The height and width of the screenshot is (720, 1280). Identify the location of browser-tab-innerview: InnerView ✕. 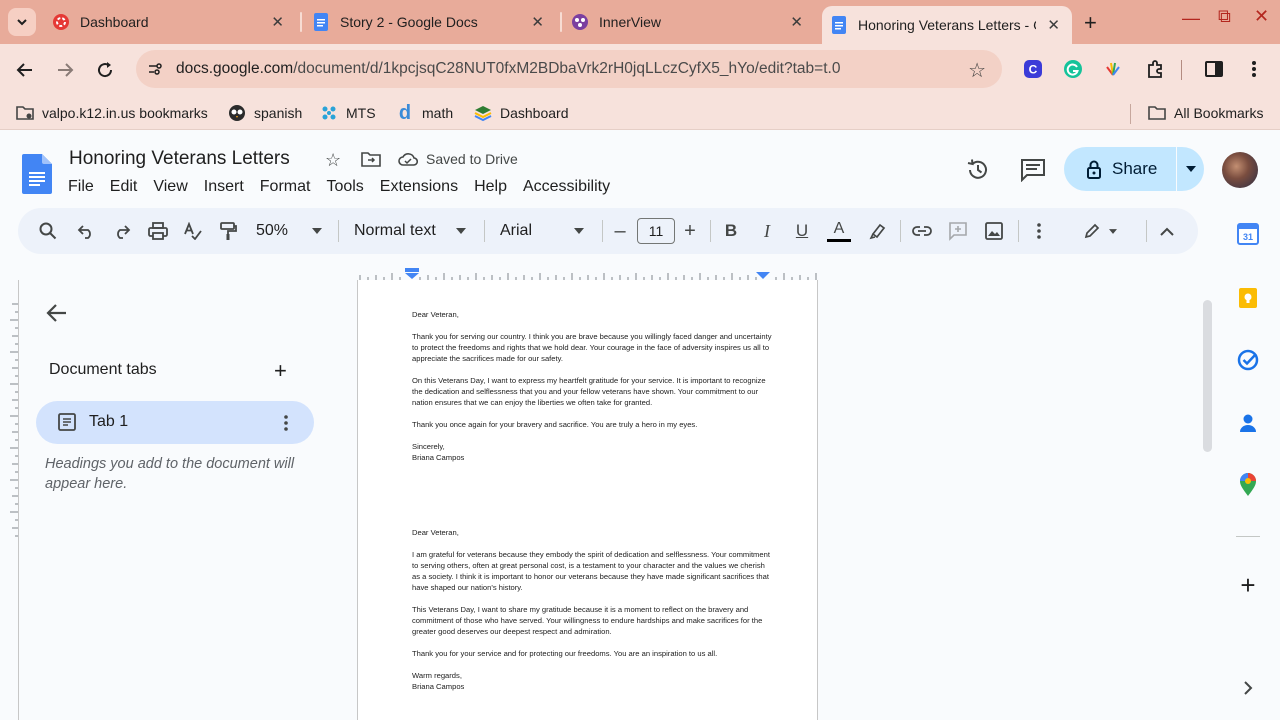
(693, 22).